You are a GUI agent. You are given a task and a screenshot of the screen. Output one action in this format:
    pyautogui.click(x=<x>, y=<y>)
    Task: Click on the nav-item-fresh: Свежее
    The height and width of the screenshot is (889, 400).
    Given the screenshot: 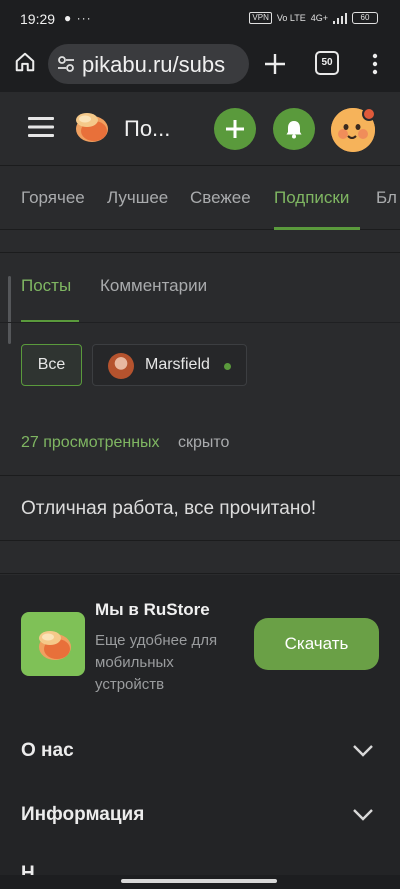 What is the action you would take?
    pyautogui.click(x=220, y=198)
    